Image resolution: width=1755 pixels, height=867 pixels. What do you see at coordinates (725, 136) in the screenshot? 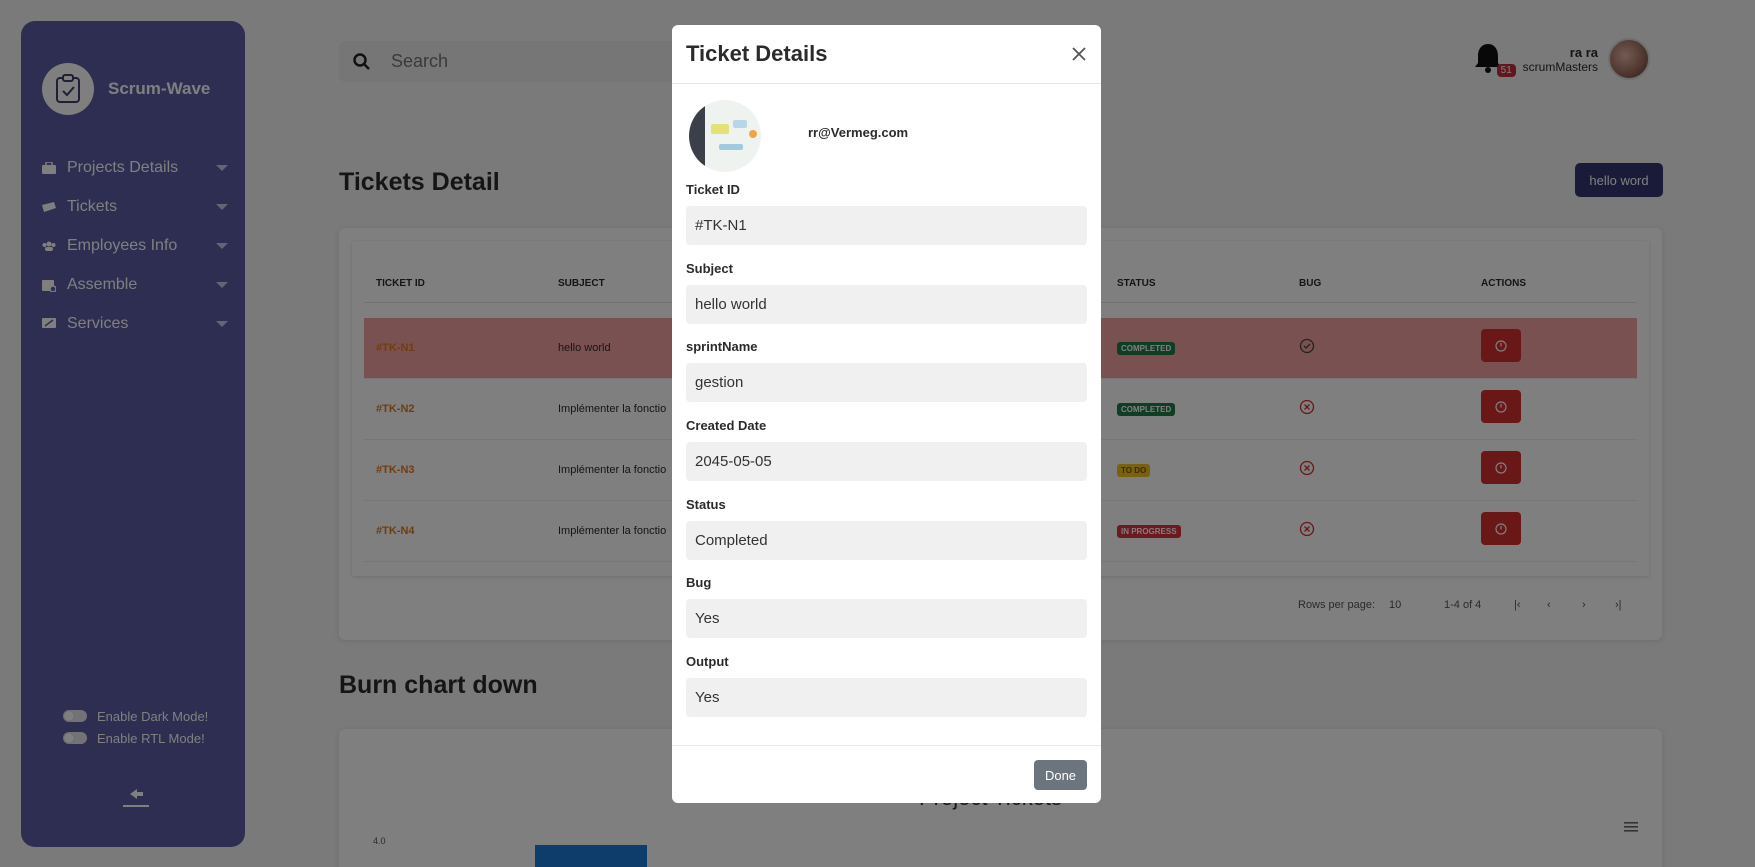
I see `ticket-image` at bounding box center [725, 136].